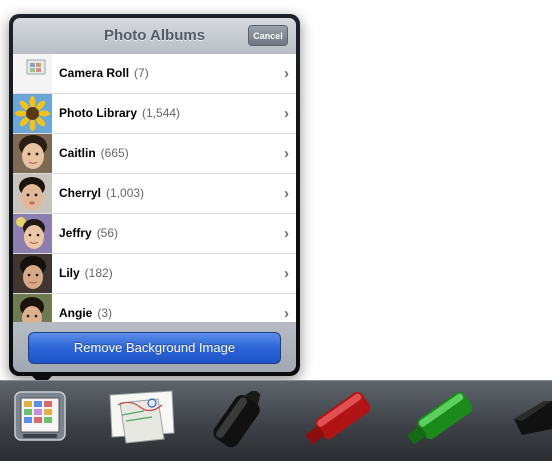  I want to click on album-count: (1,003), so click(125, 193).